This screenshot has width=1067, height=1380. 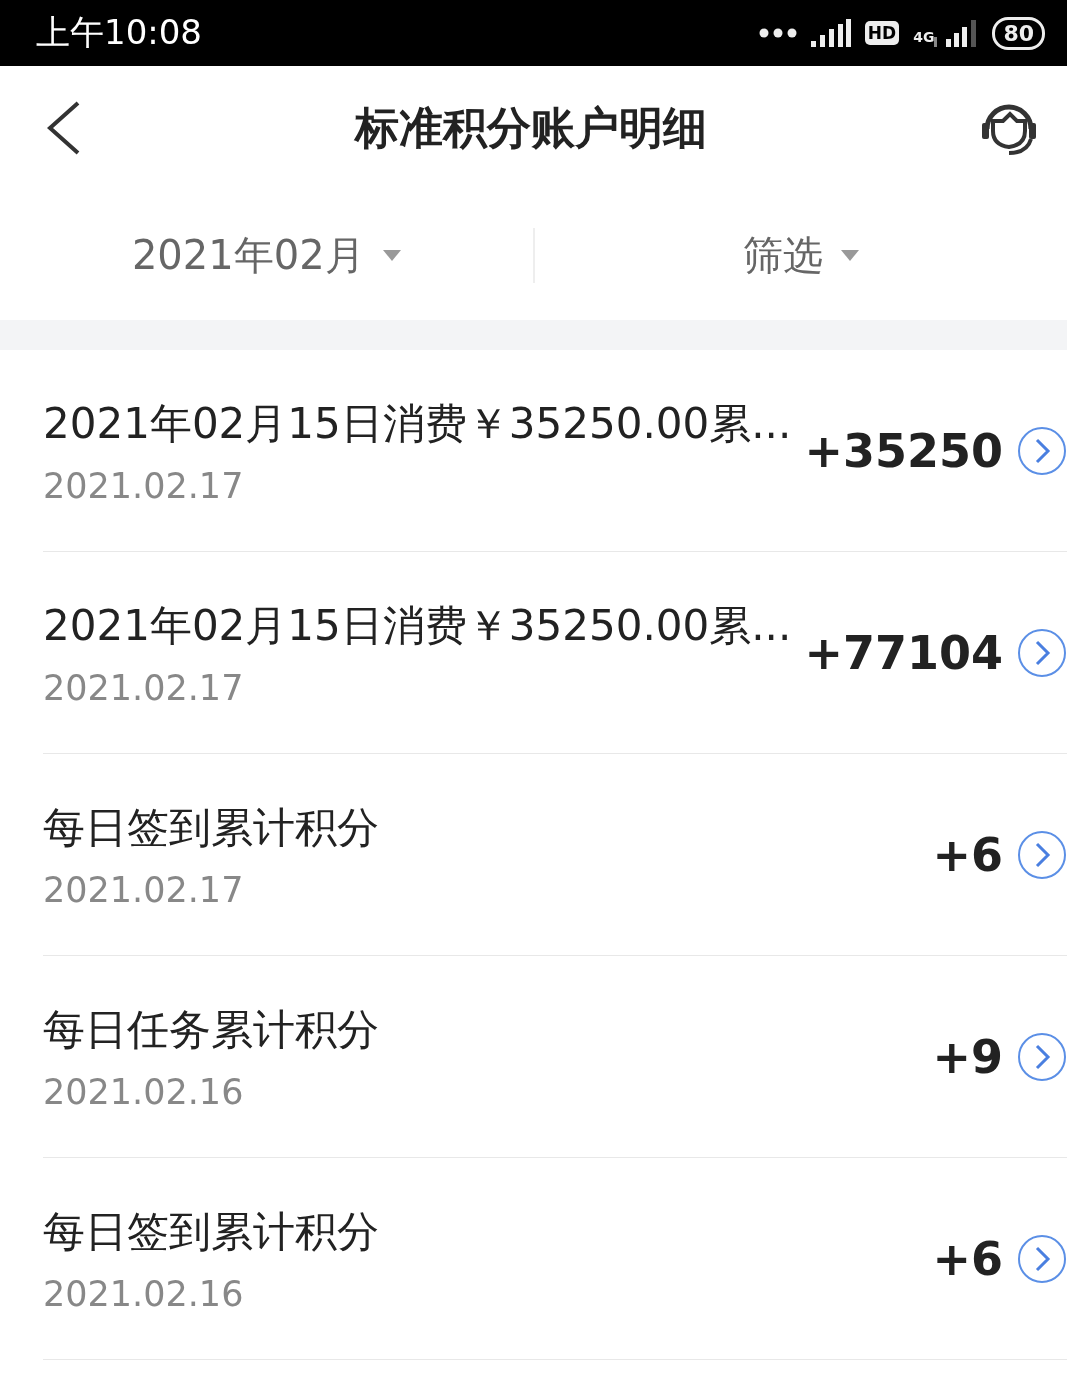 What do you see at coordinates (903, 450) in the screenshot?
I see `points-amount: +35250` at bounding box center [903, 450].